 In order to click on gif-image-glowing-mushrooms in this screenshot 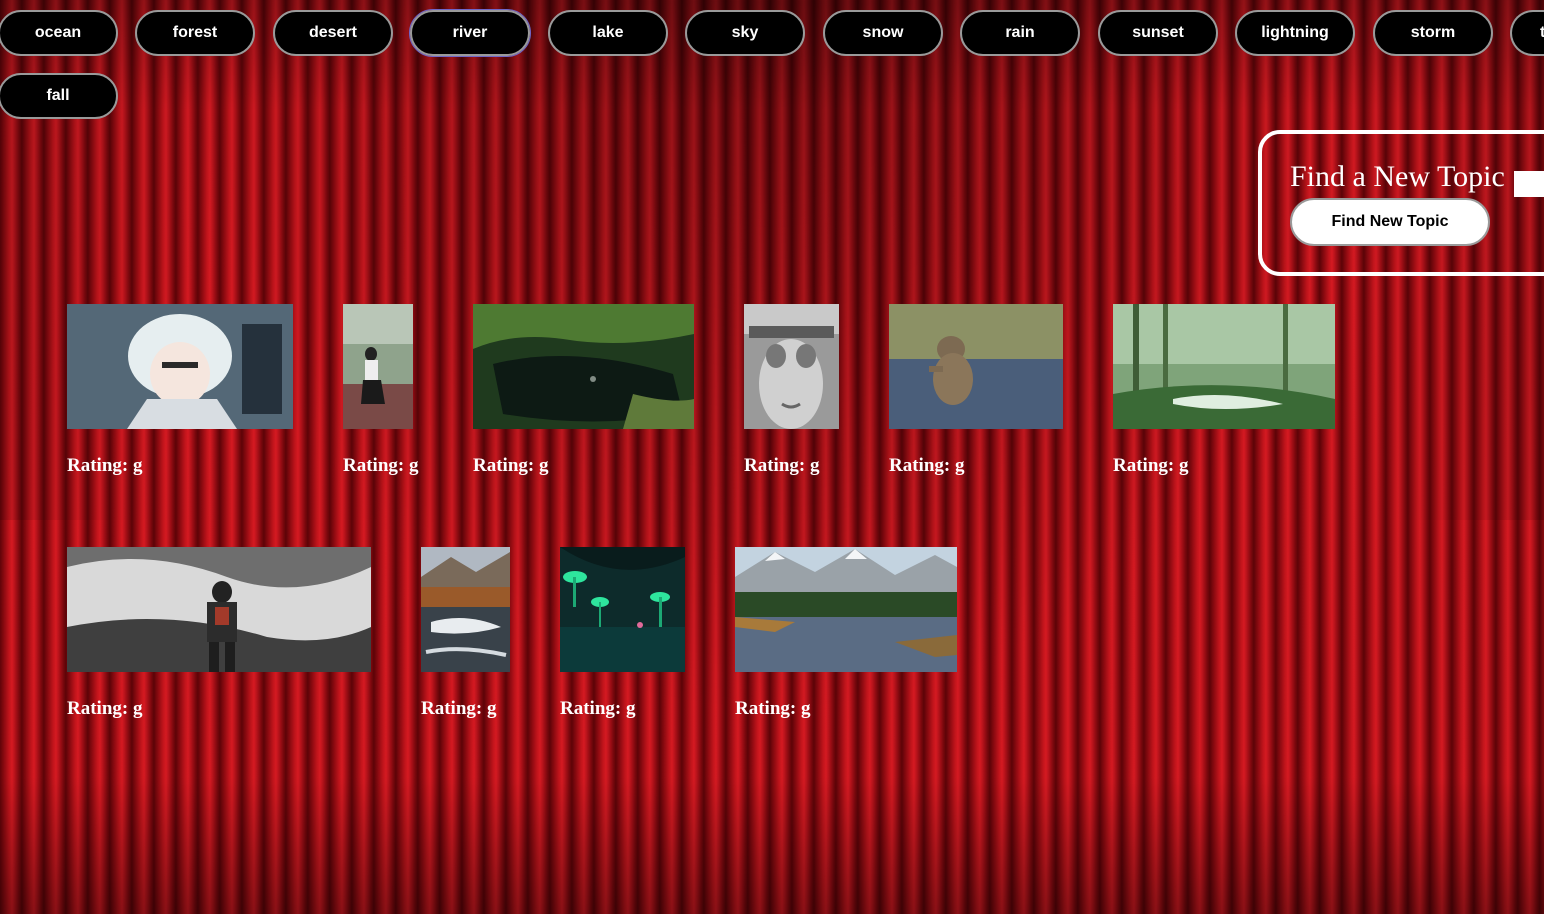, I will do `click(622, 609)`.